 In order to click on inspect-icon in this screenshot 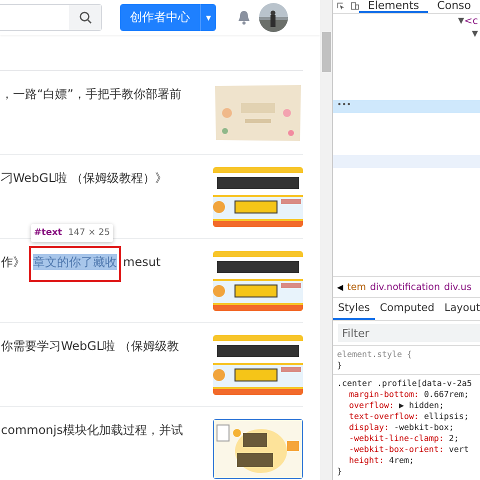, I will do `click(341, 6)`.